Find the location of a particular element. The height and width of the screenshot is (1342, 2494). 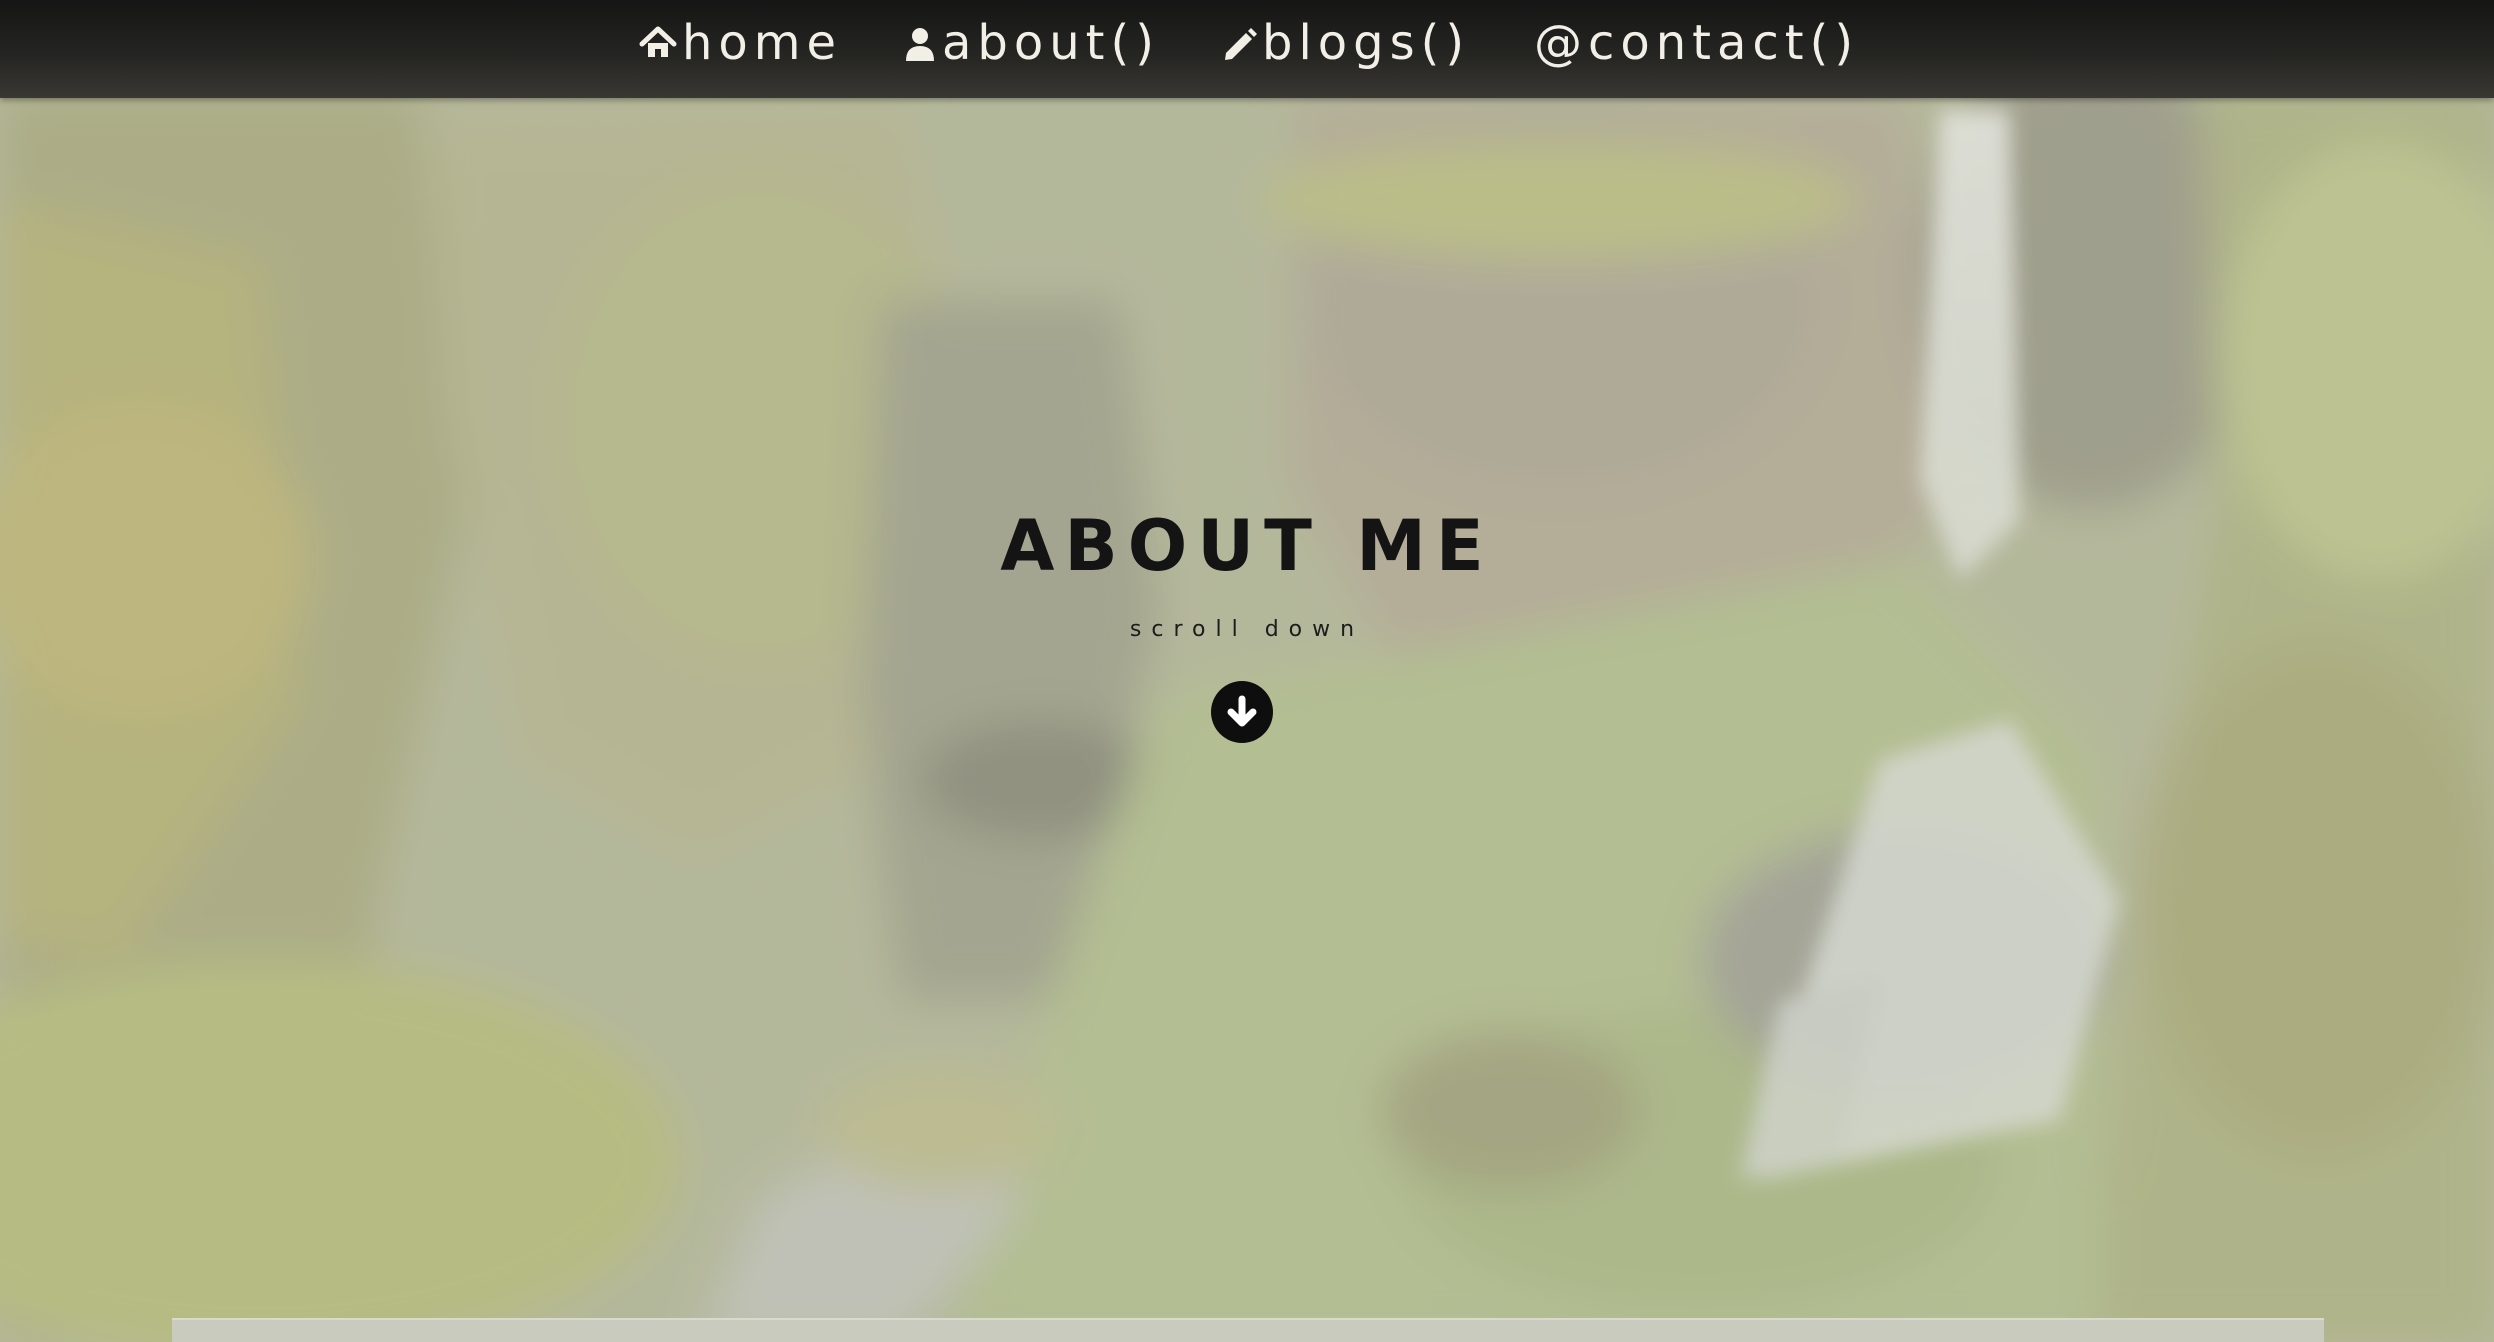

nav-about: about() is located at coordinates (1031, 43).